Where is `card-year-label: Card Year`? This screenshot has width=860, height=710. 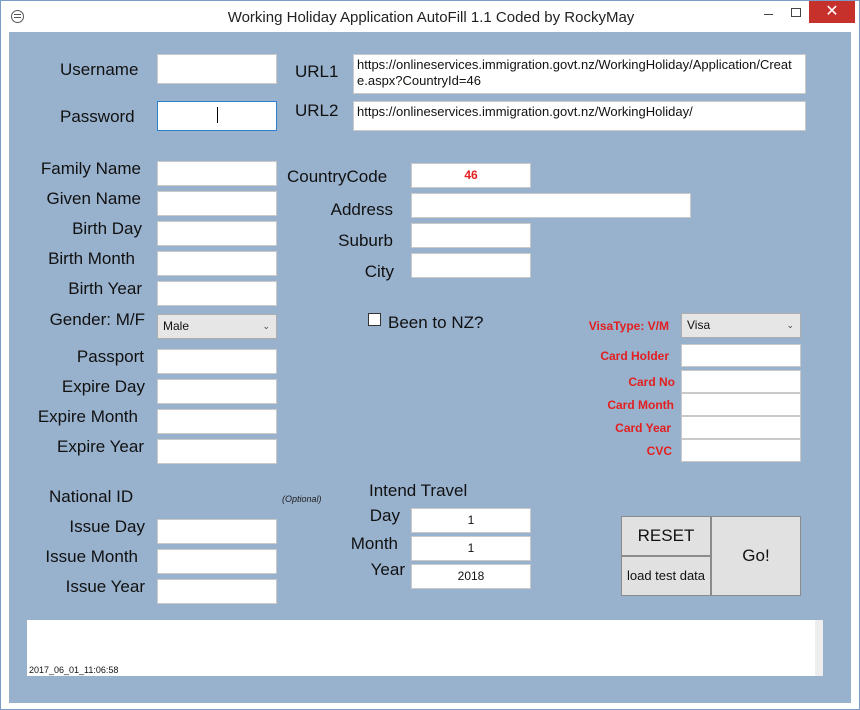
card-year-label: Card Year is located at coordinates (643, 428).